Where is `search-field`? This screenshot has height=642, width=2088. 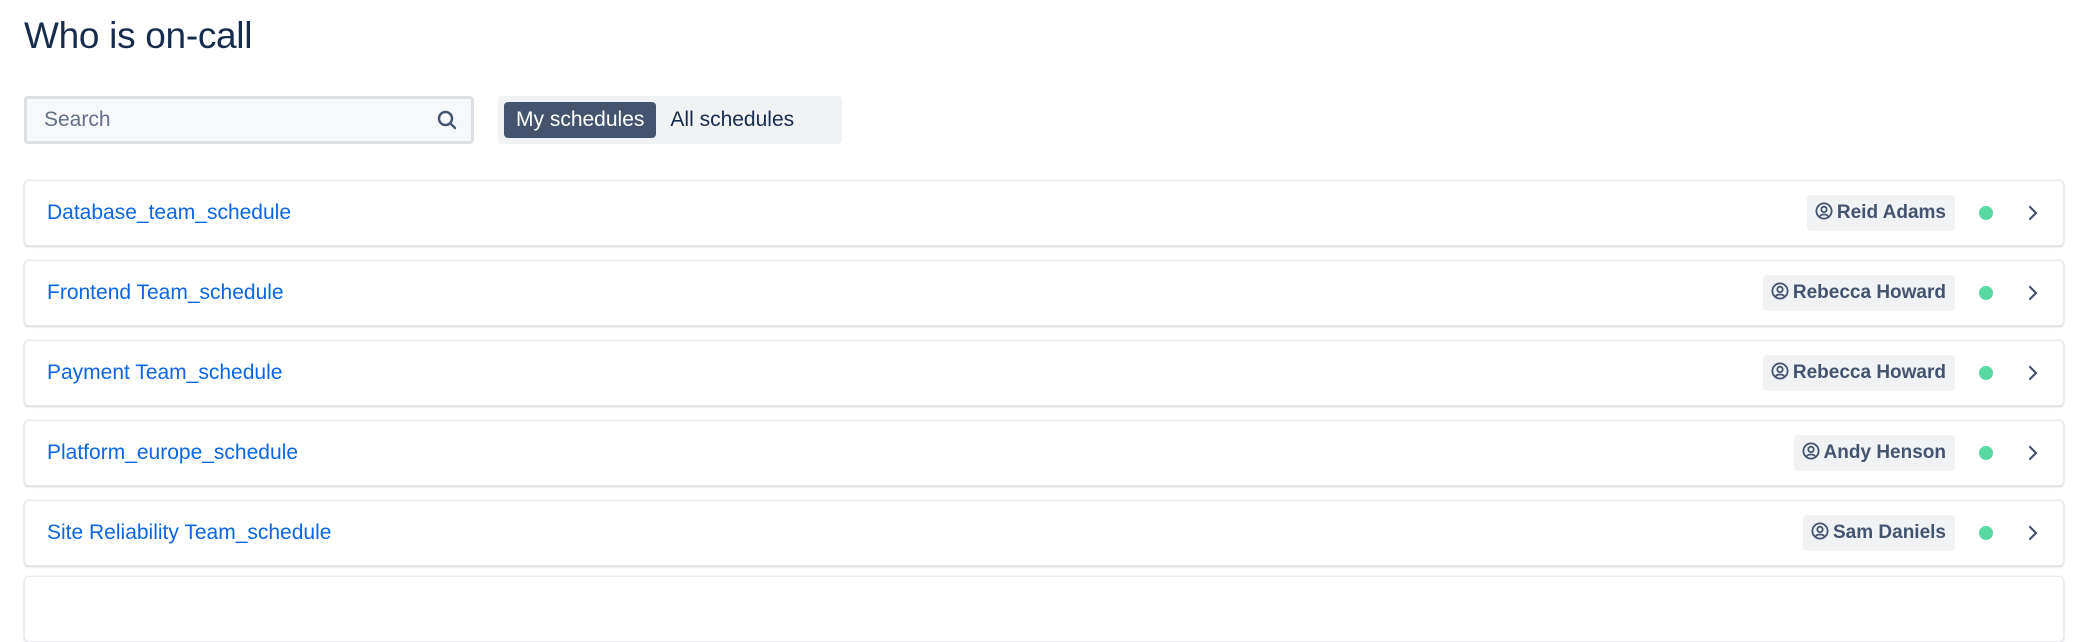
search-field is located at coordinates (249, 120).